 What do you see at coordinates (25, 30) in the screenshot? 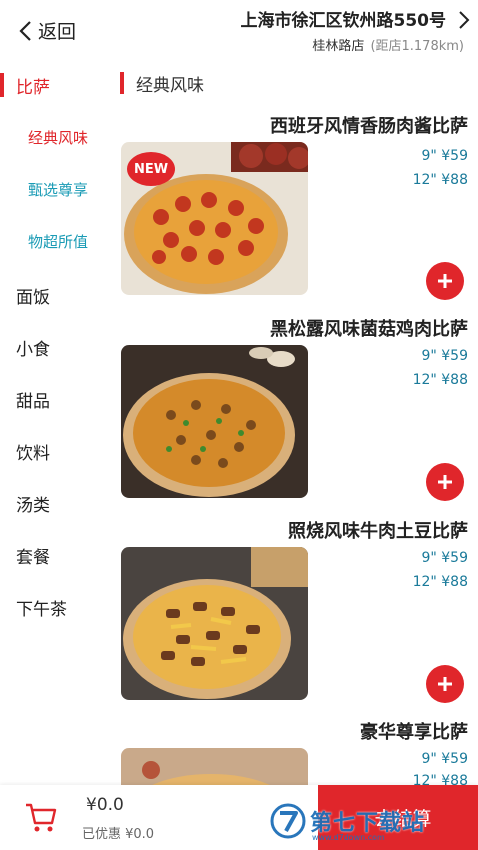
I see `chevron-left-icon` at bounding box center [25, 30].